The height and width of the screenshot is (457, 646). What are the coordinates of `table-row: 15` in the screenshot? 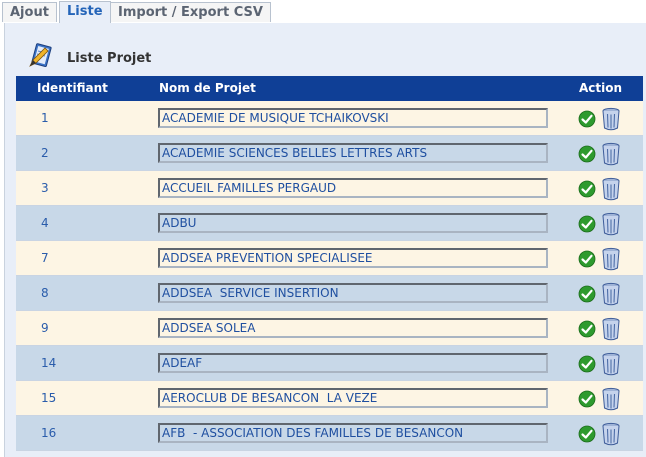 It's located at (329, 398).